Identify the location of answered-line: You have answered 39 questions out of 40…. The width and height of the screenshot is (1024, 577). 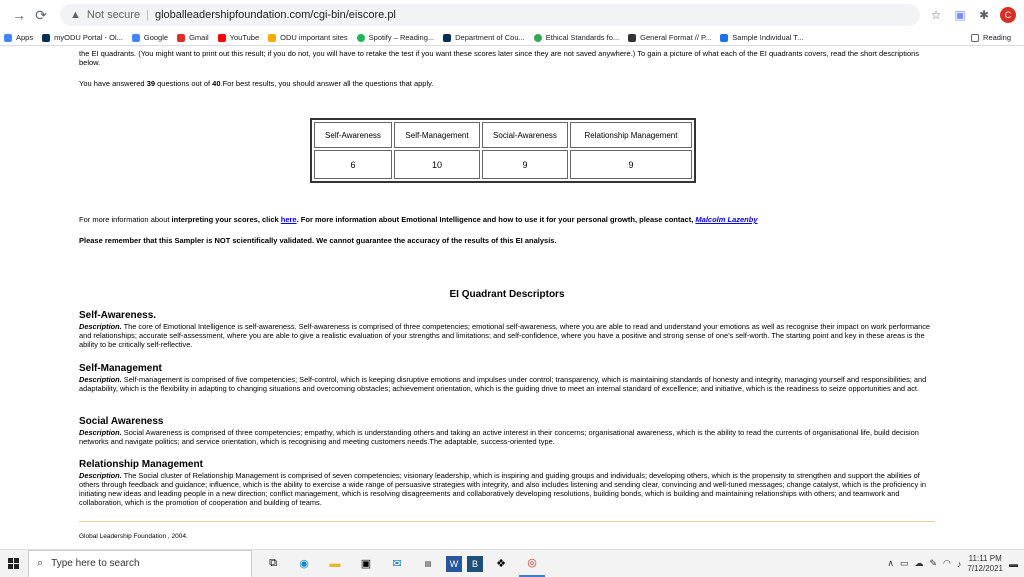
(256, 83).